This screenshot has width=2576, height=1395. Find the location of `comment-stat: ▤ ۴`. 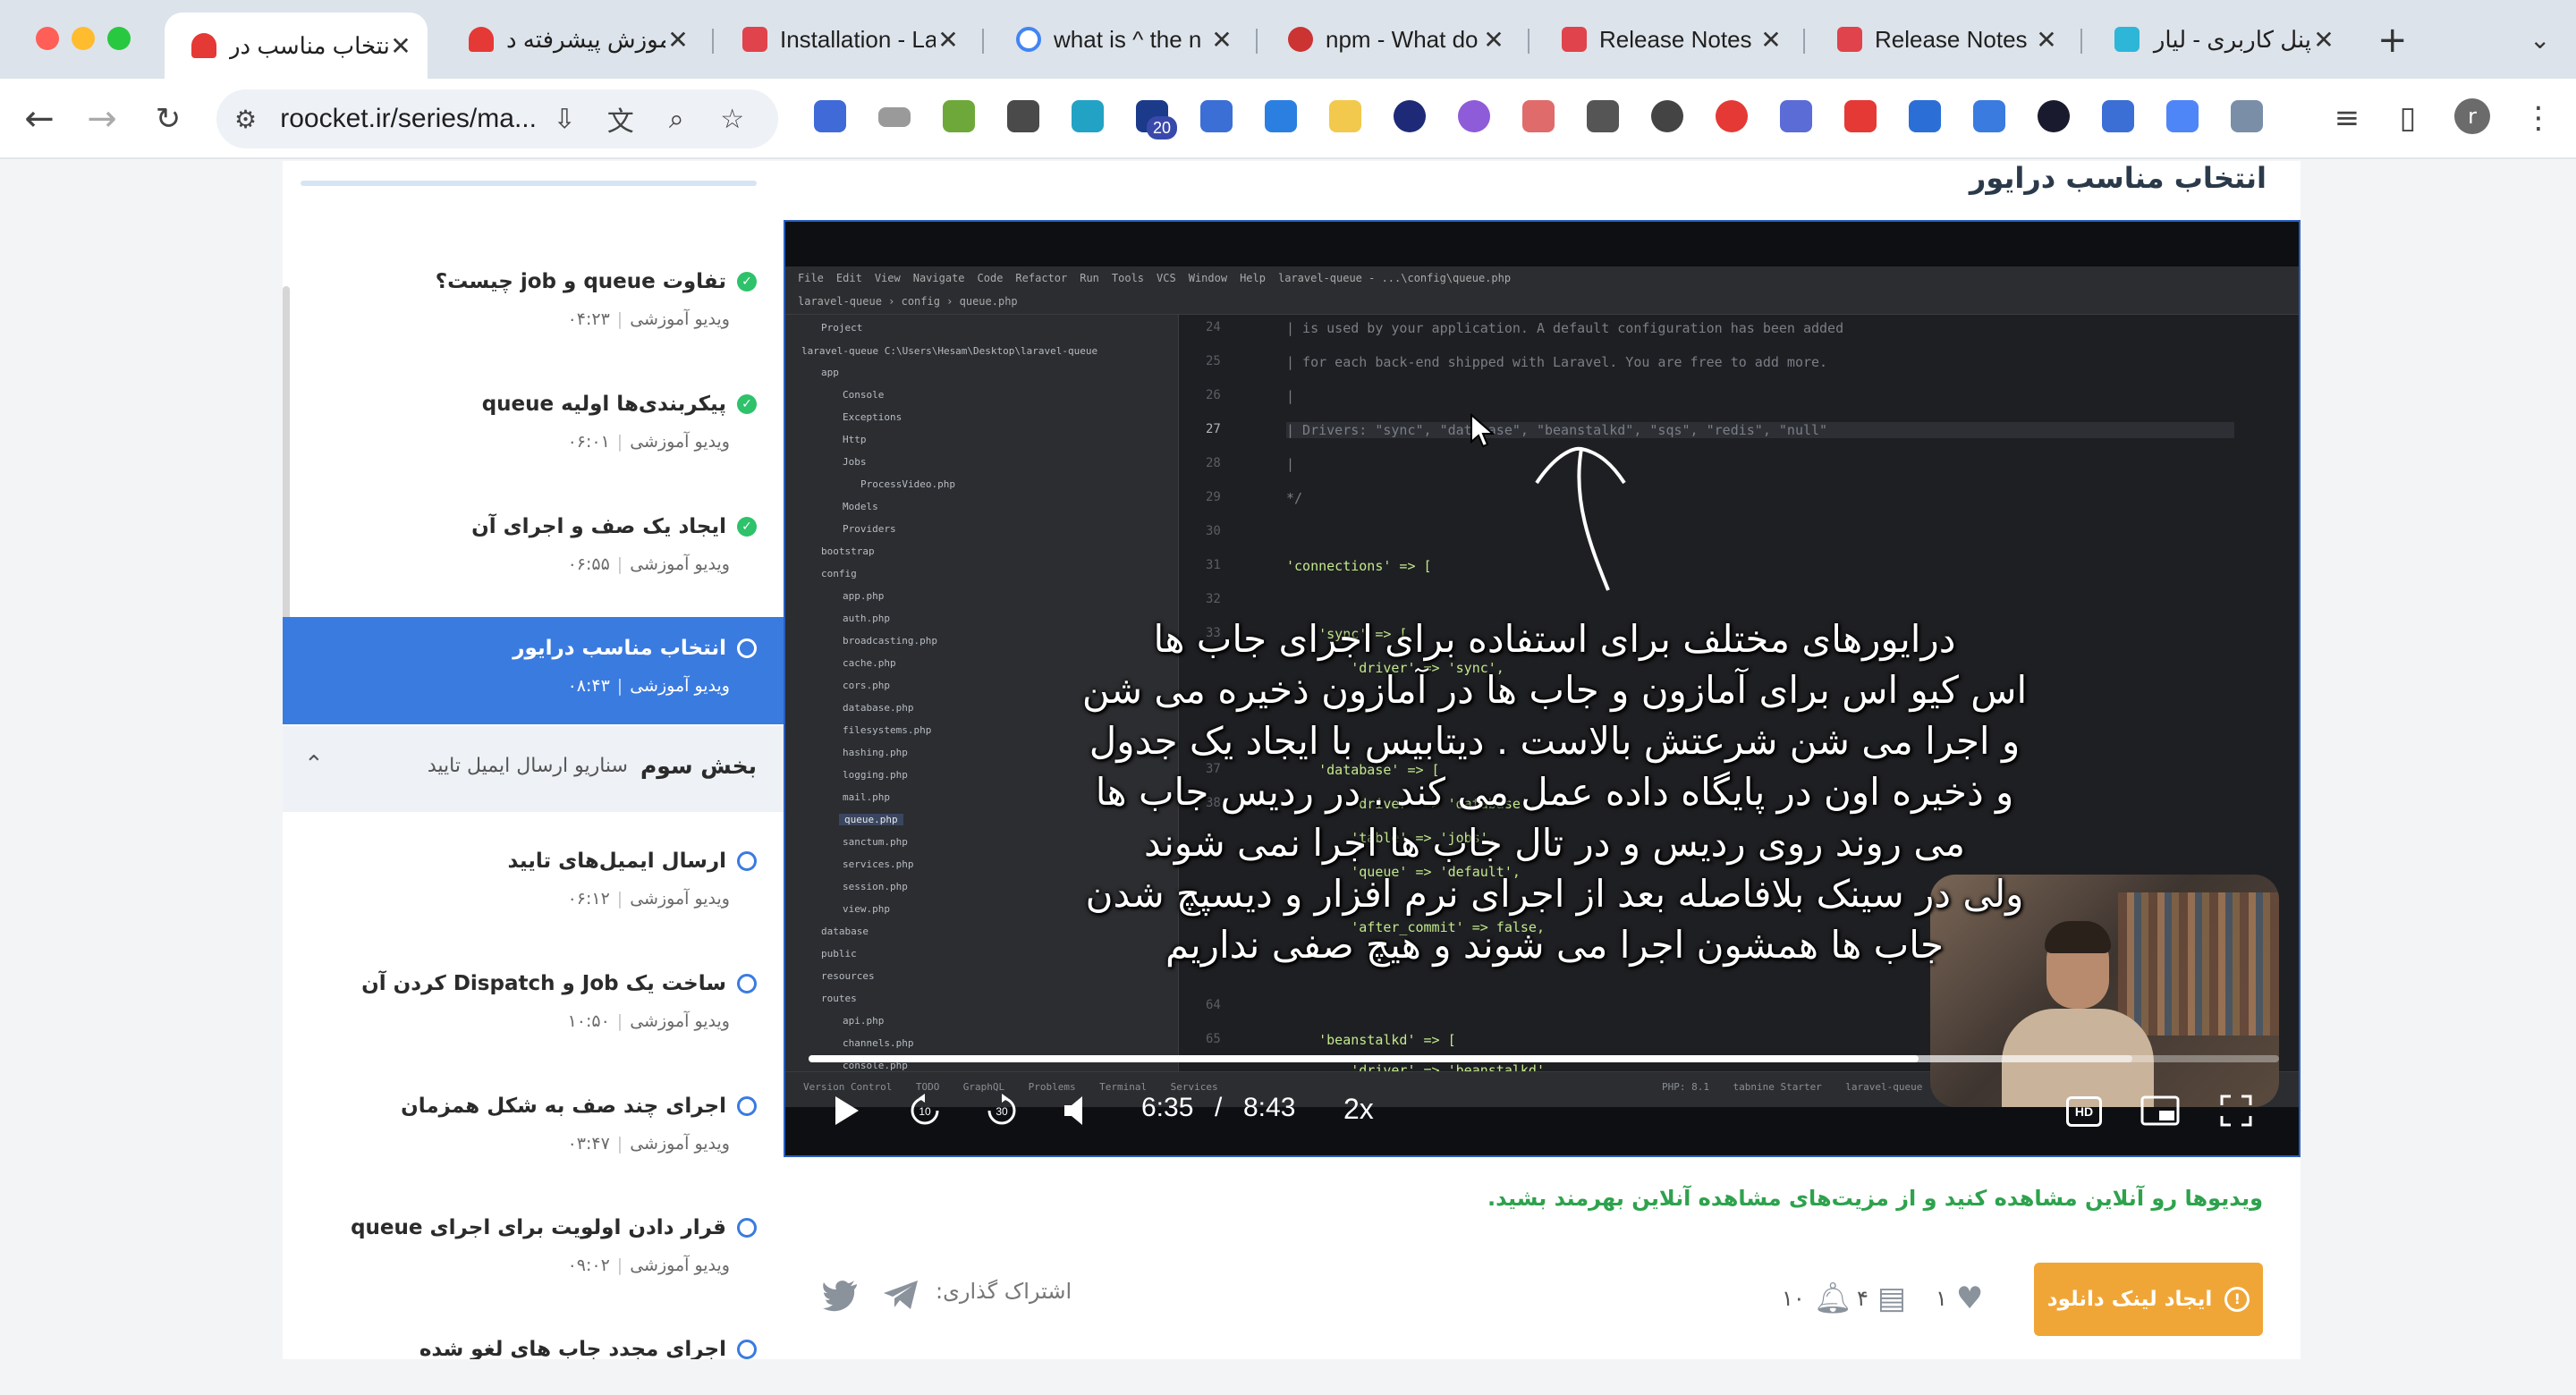

comment-stat: ▤ ۴ is located at coordinates (1881, 1298).